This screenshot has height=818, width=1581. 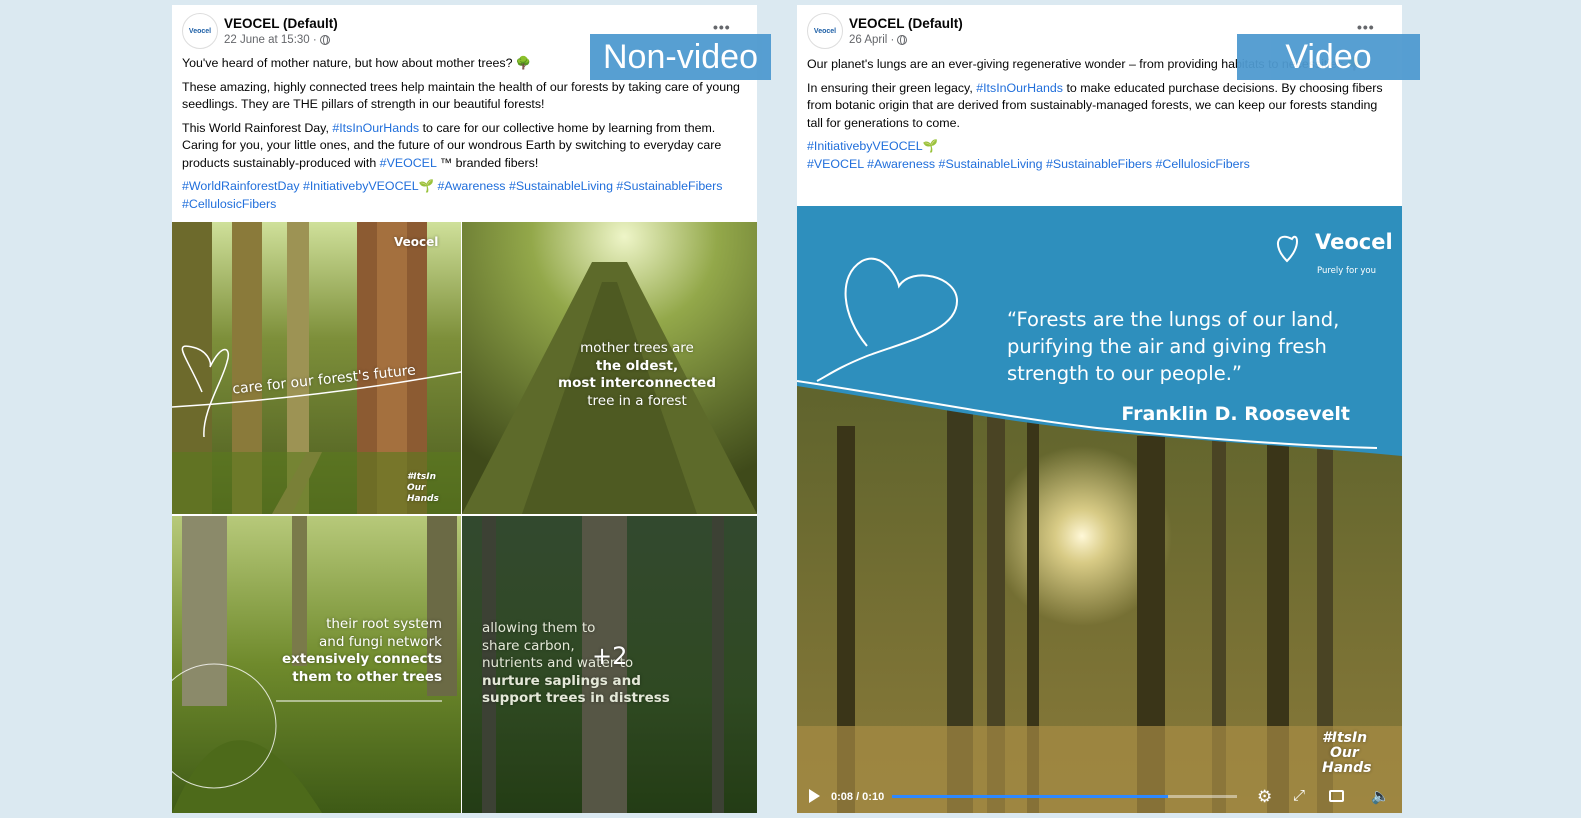 I want to click on video-progress-bar, so click(x=1064, y=796).